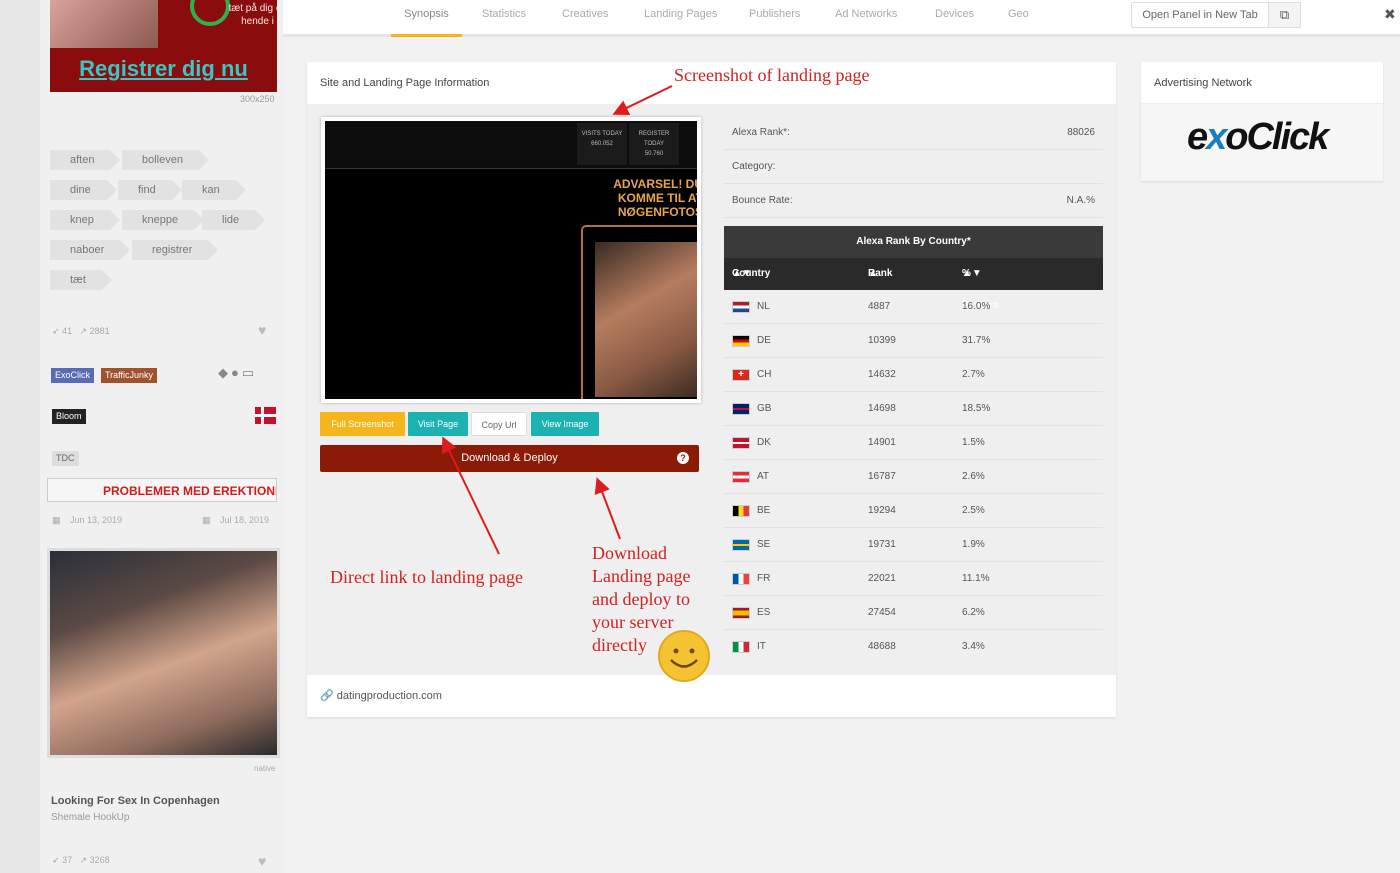 Image resolution: width=1400 pixels, height=873 pixels. Describe the element at coordinates (252, 15) in the screenshot. I see `ad-small-text: tæt på dig og knep hende i aften` at that location.